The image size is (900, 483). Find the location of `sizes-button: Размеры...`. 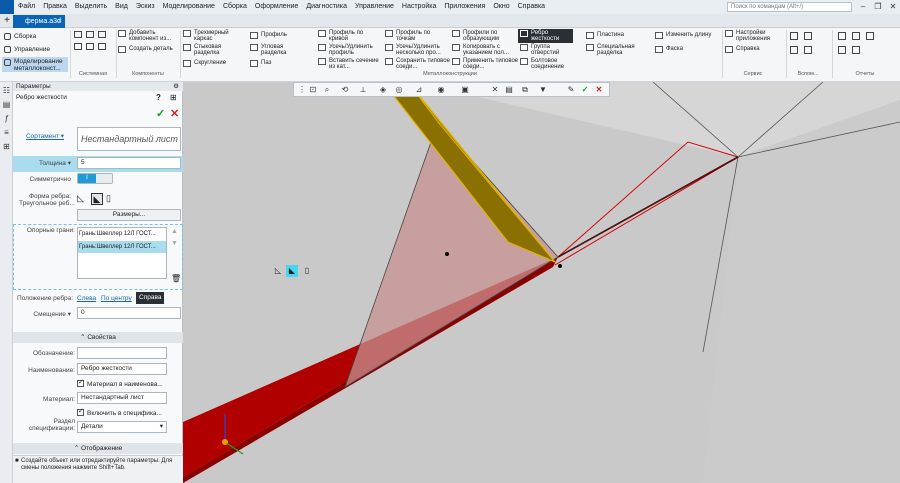

sizes-button: Размеры... is located at coordinates (129, 215).